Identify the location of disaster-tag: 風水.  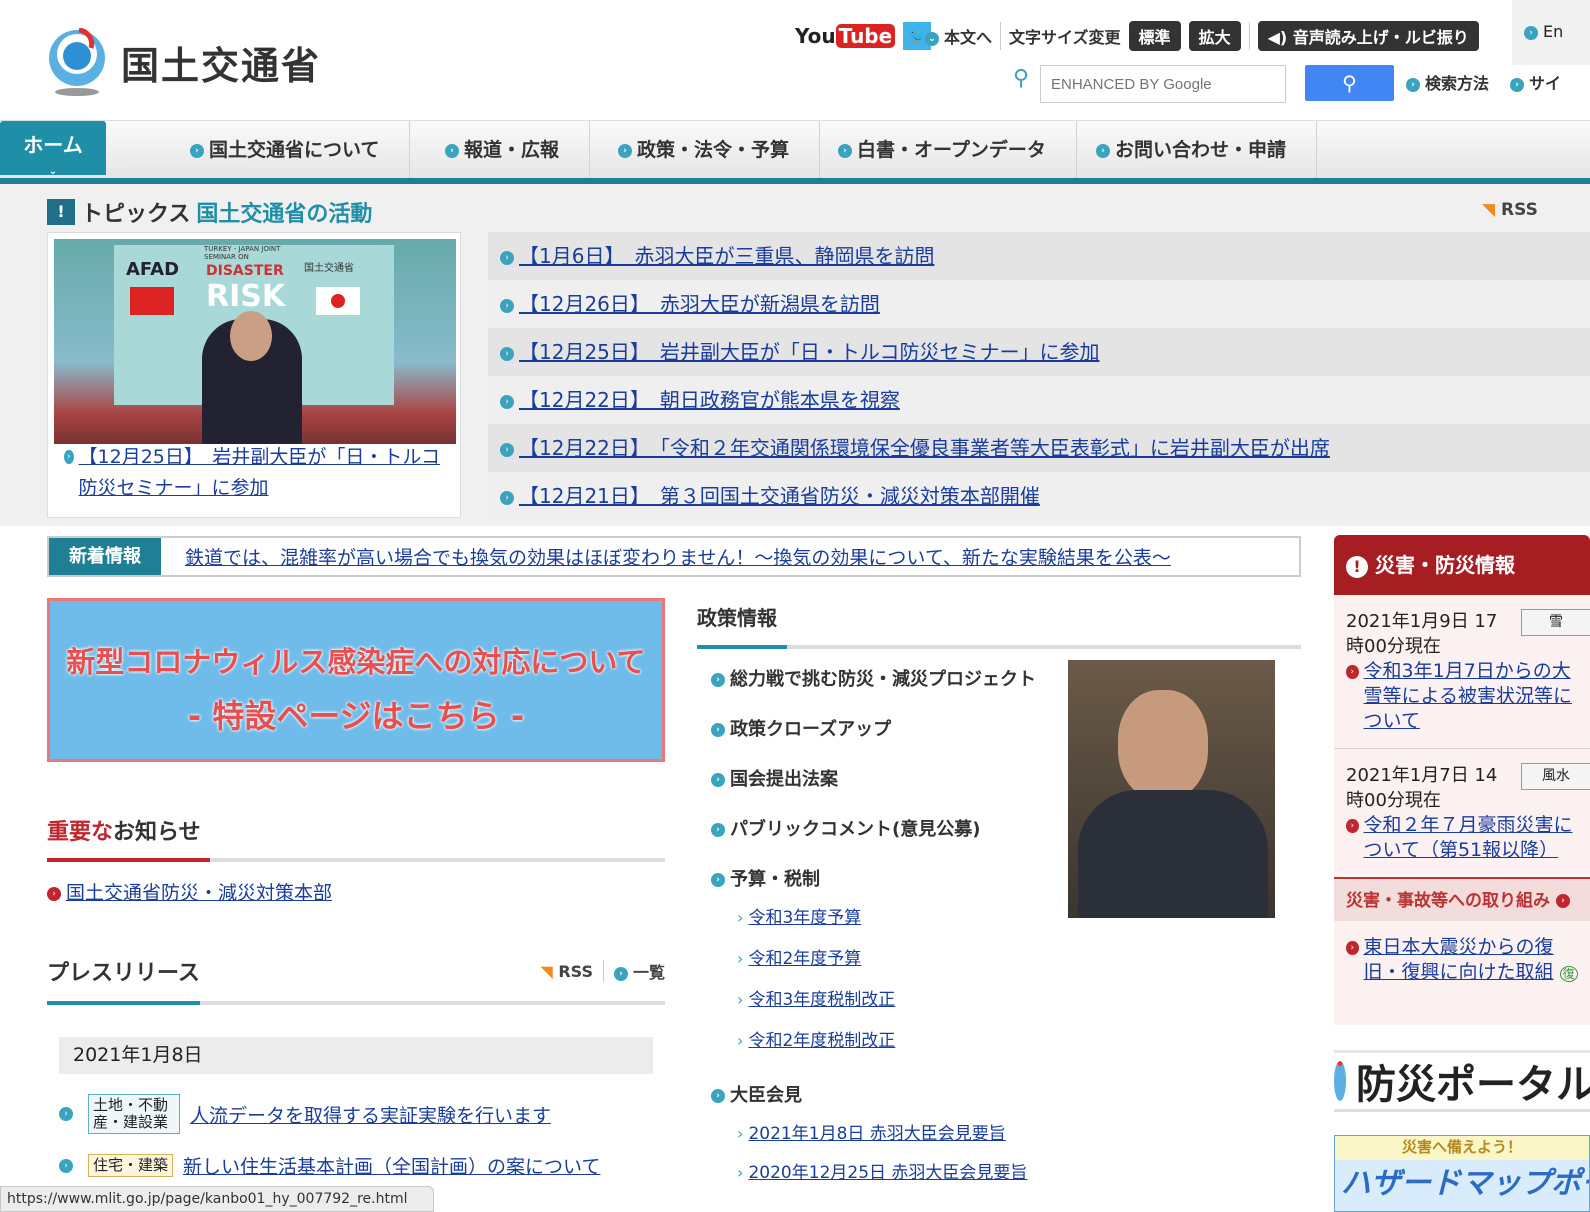
(1555, 776).